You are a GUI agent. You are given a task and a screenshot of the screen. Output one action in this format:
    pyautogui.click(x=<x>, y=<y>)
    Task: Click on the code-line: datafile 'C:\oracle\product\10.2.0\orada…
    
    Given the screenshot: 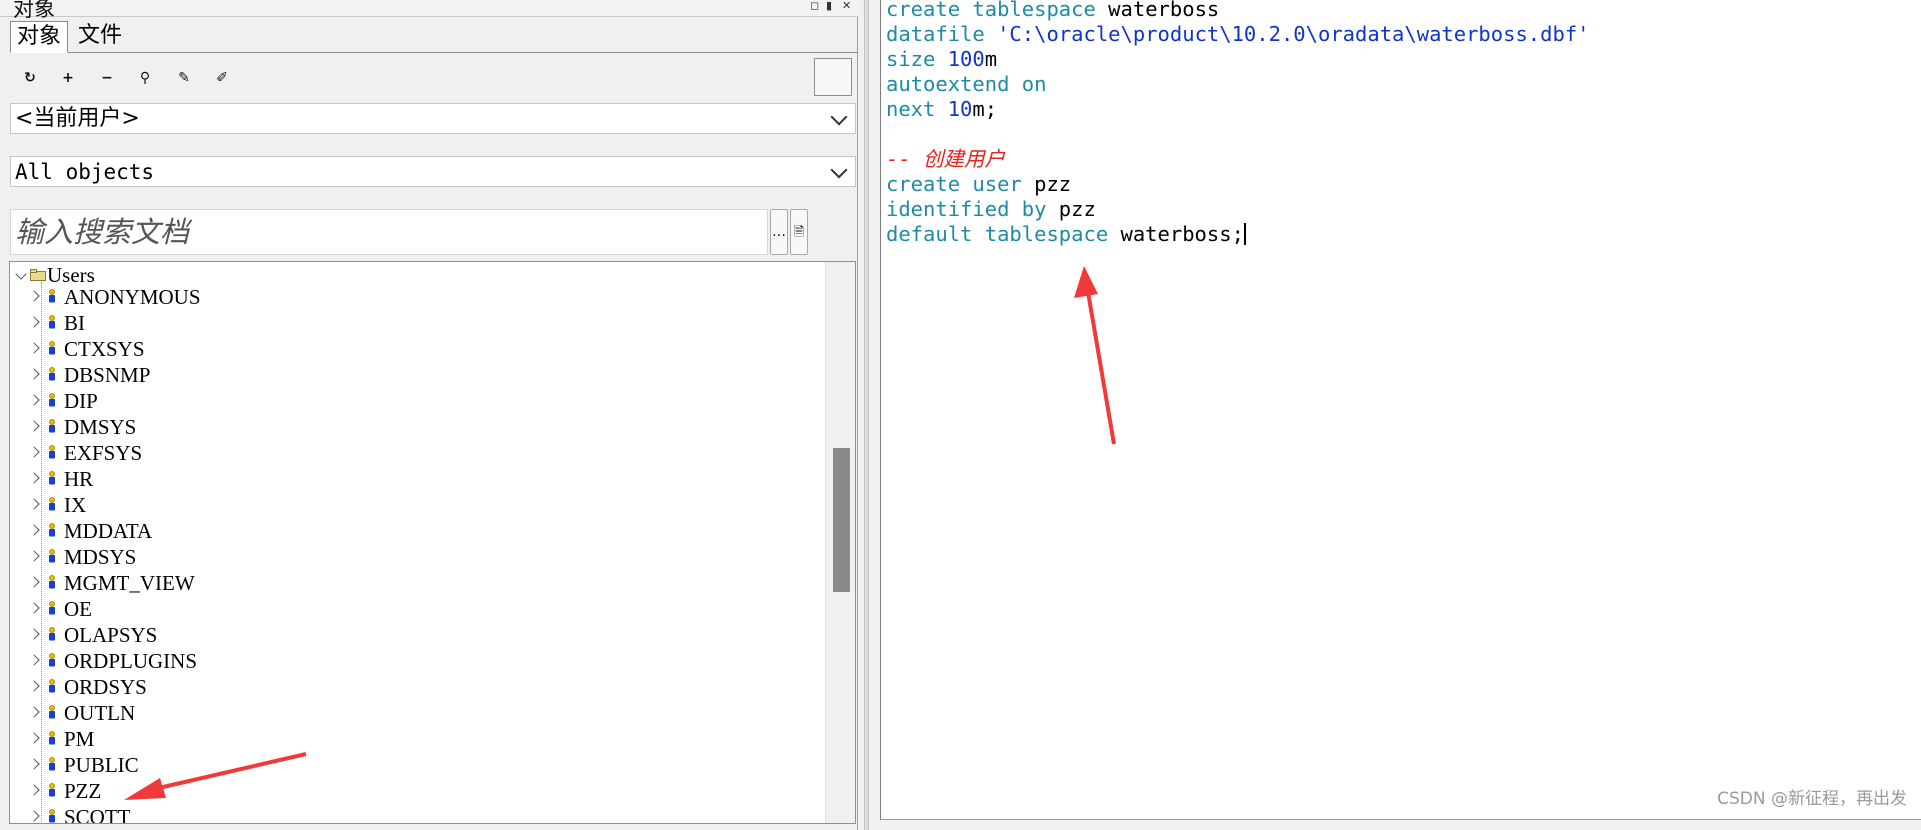 What is the action you would take?
    pyautogui.click(x=1238, y=34)
    